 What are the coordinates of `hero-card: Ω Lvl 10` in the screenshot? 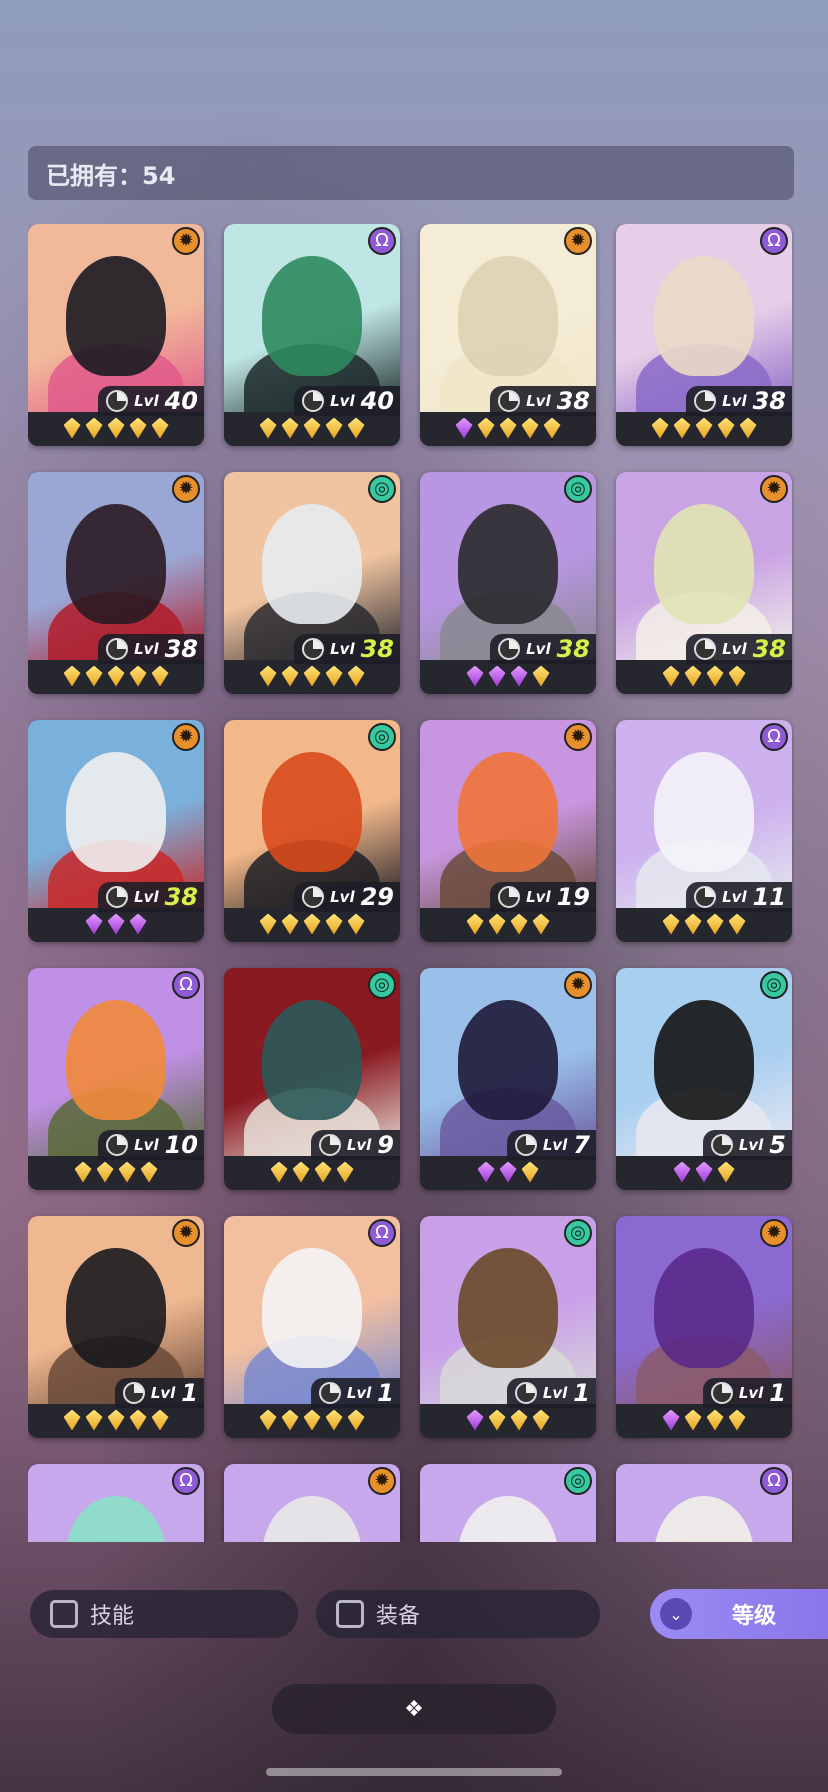 It's located at (116, 1079).